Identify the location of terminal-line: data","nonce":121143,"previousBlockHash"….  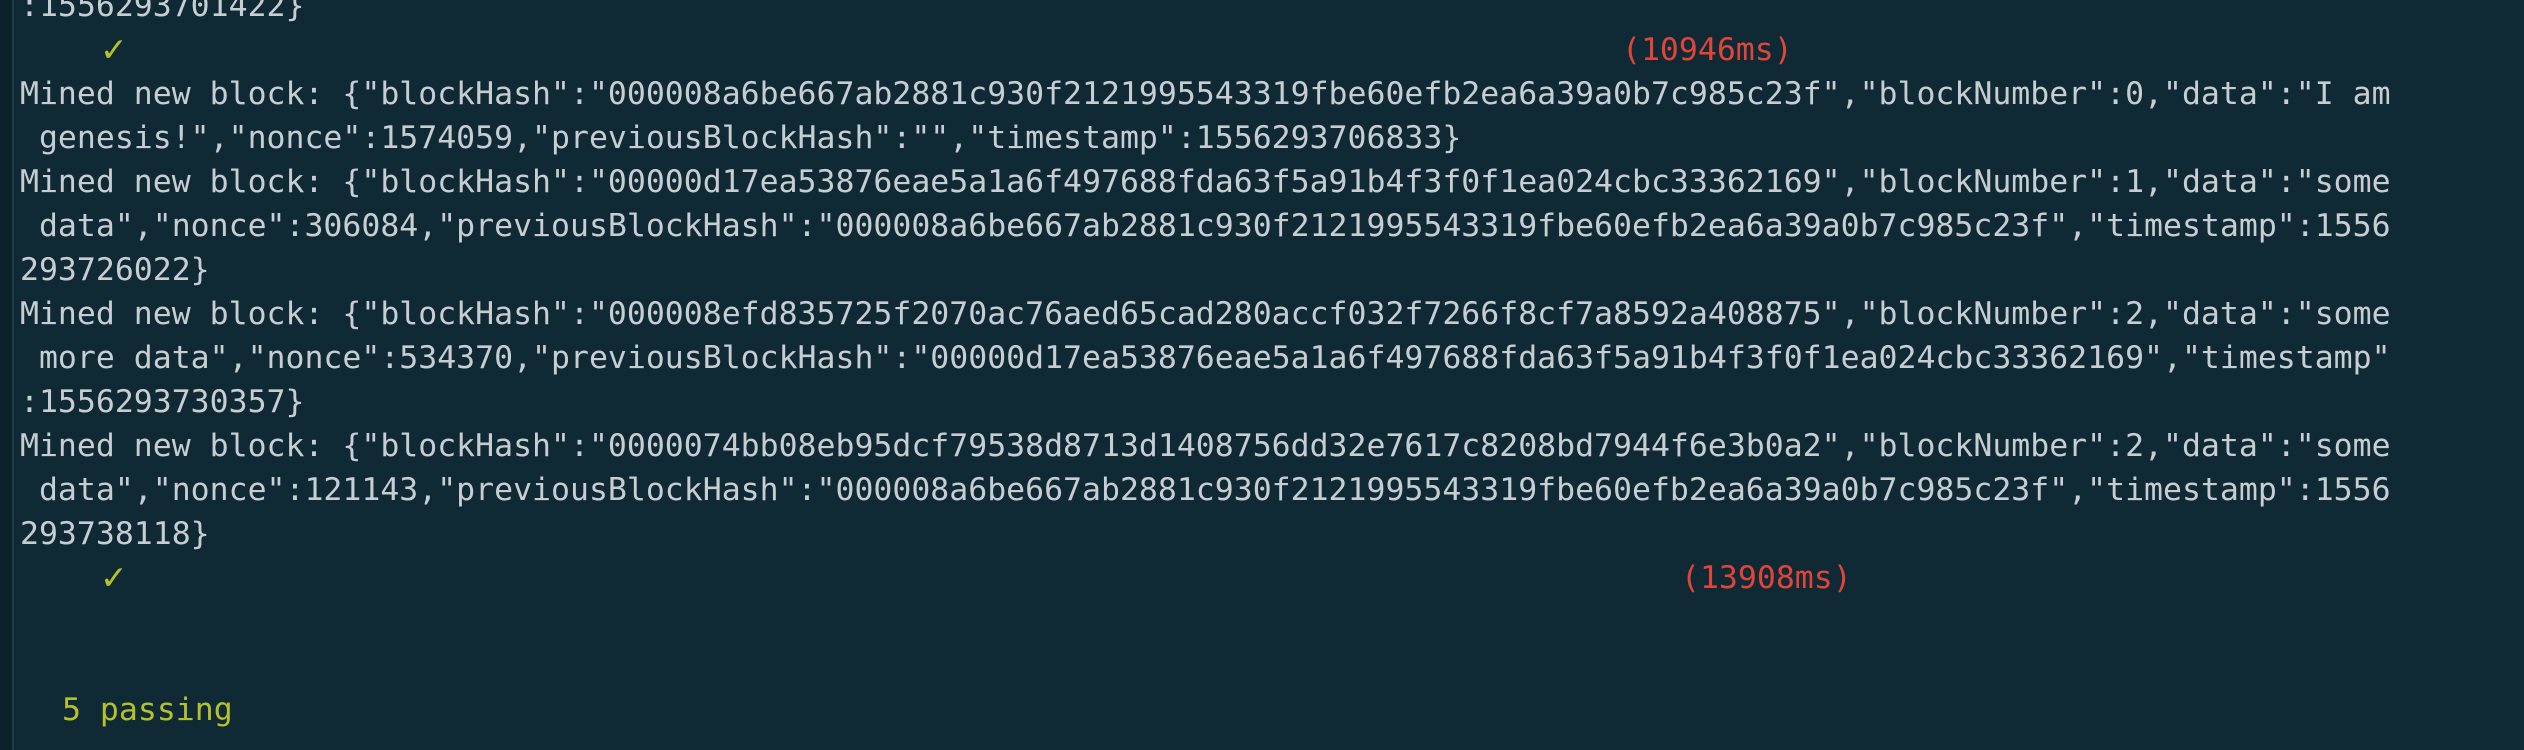
(1205, 490).